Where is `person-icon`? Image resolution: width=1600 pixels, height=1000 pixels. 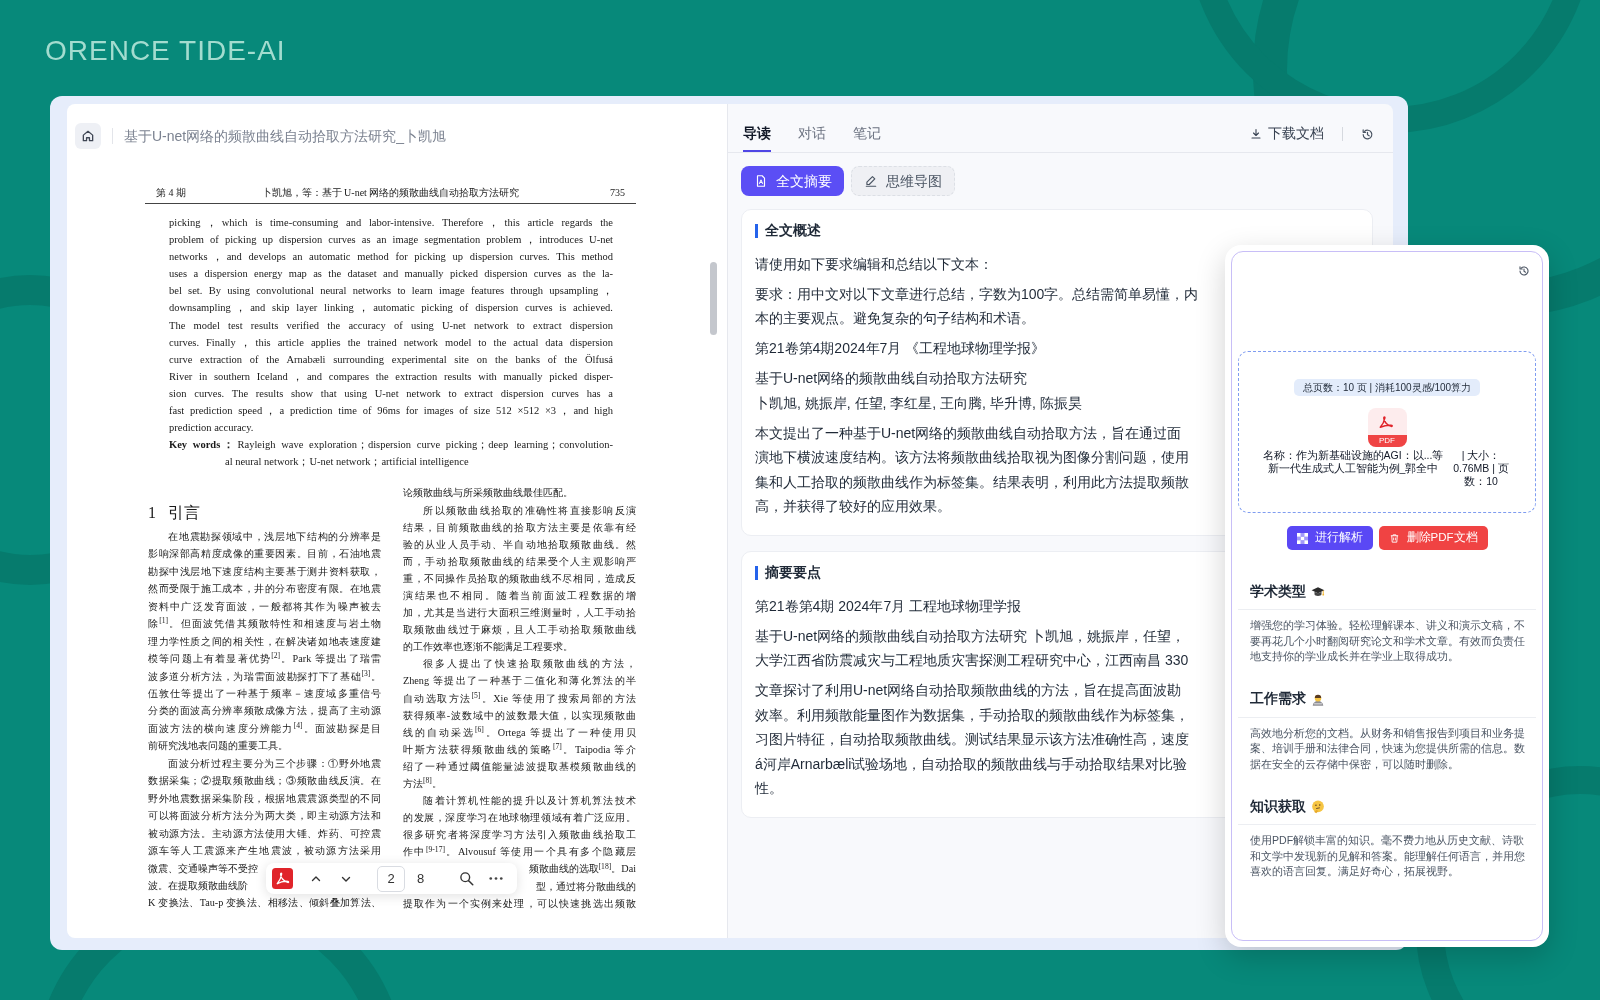 person-icon is located at coordinates (1318, 699).